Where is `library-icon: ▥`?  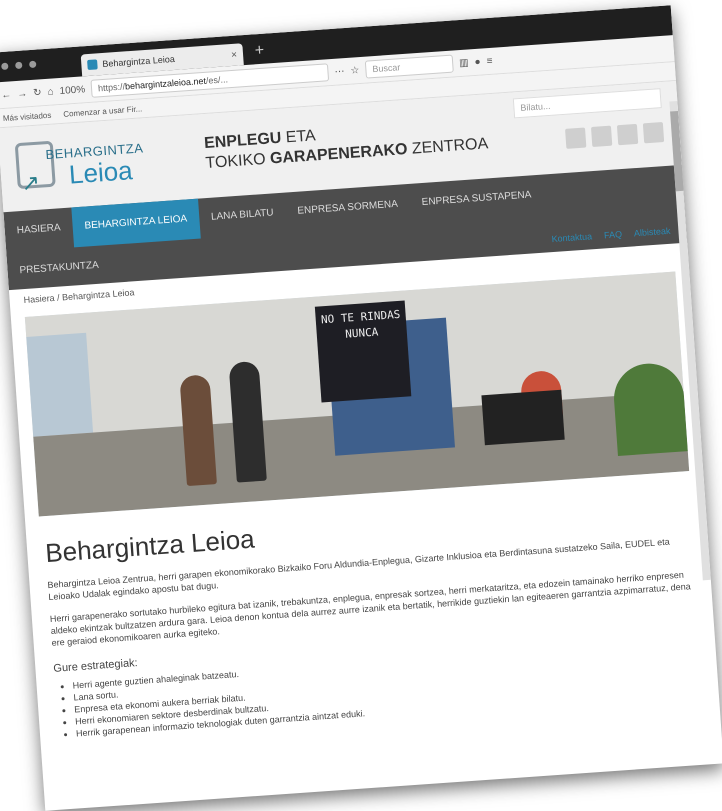
library-icon: ▥ is located at coordinates (464, 63).